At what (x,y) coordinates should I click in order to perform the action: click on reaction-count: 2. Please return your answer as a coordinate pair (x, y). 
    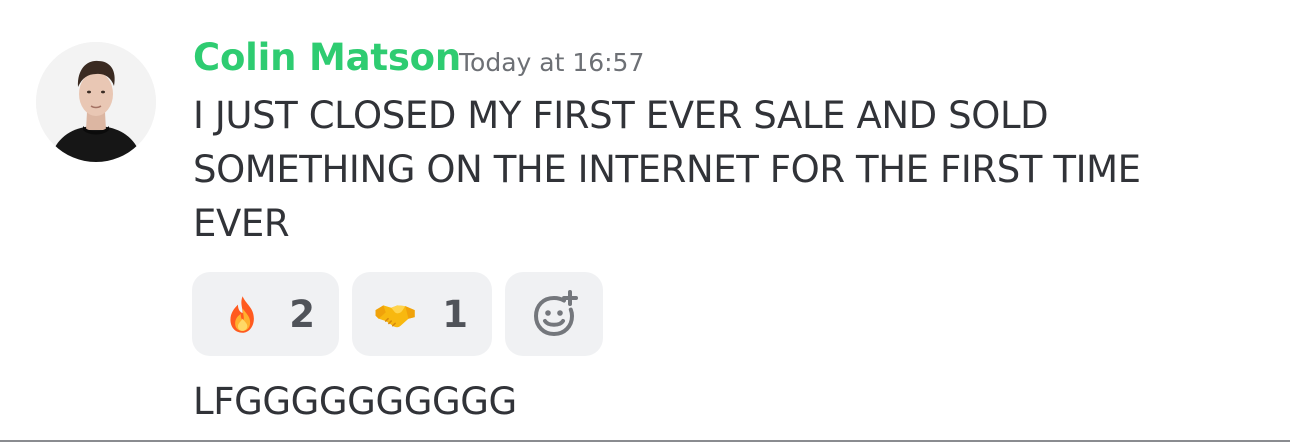
    Looking at the image, I should click on (302, 314).